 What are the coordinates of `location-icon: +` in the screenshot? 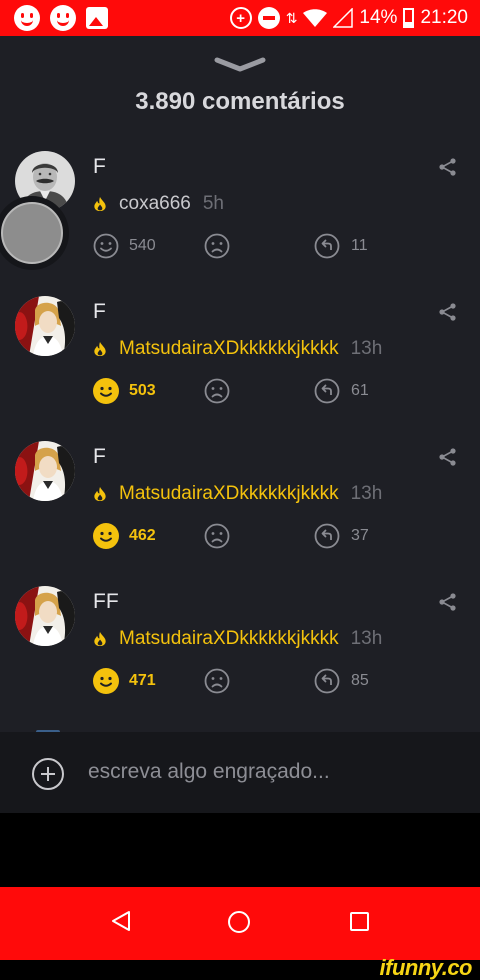 It's located at (240, 18).